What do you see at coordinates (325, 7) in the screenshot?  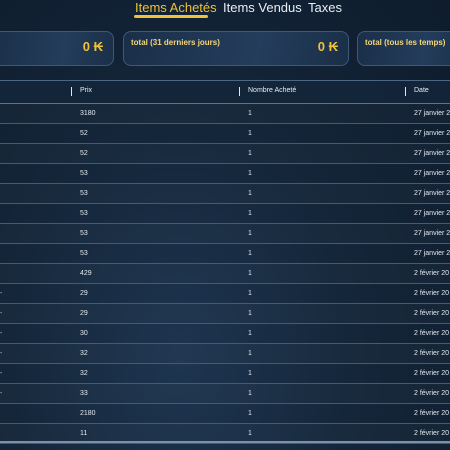 I see `tab-taxes: Taxes` at bounding box center [325, 7].